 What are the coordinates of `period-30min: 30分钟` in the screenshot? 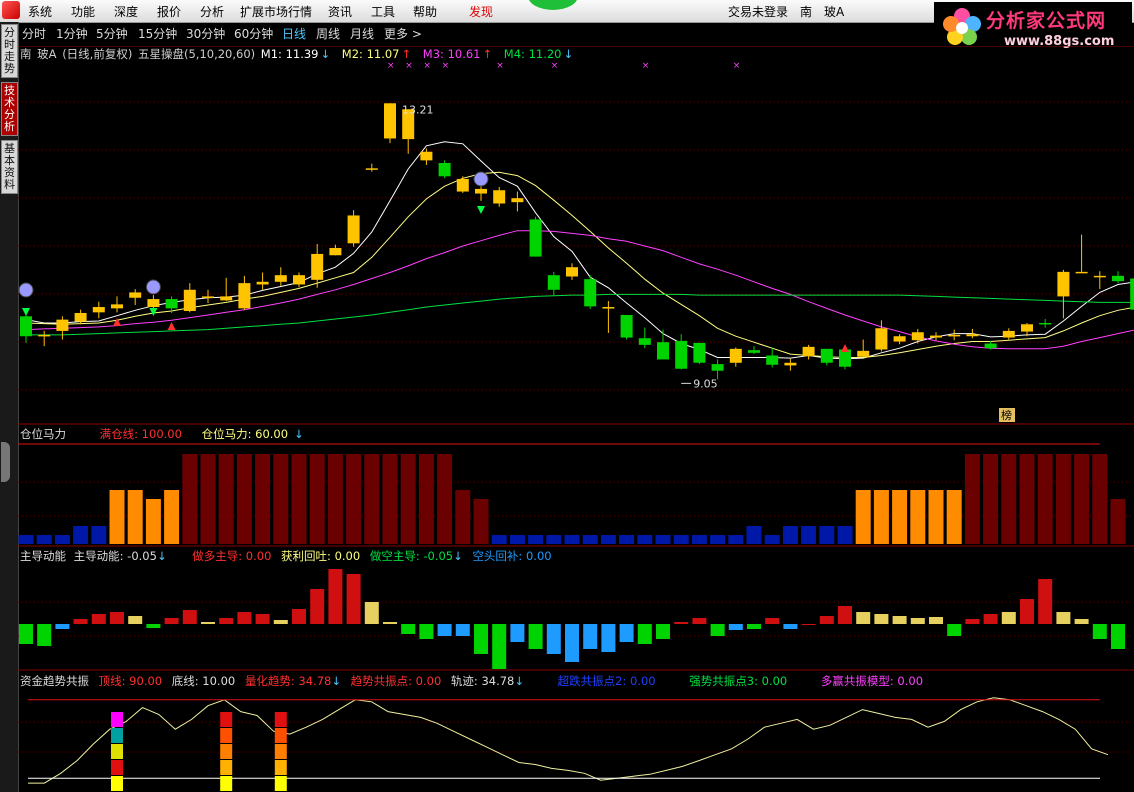 It's located at (205, 33).